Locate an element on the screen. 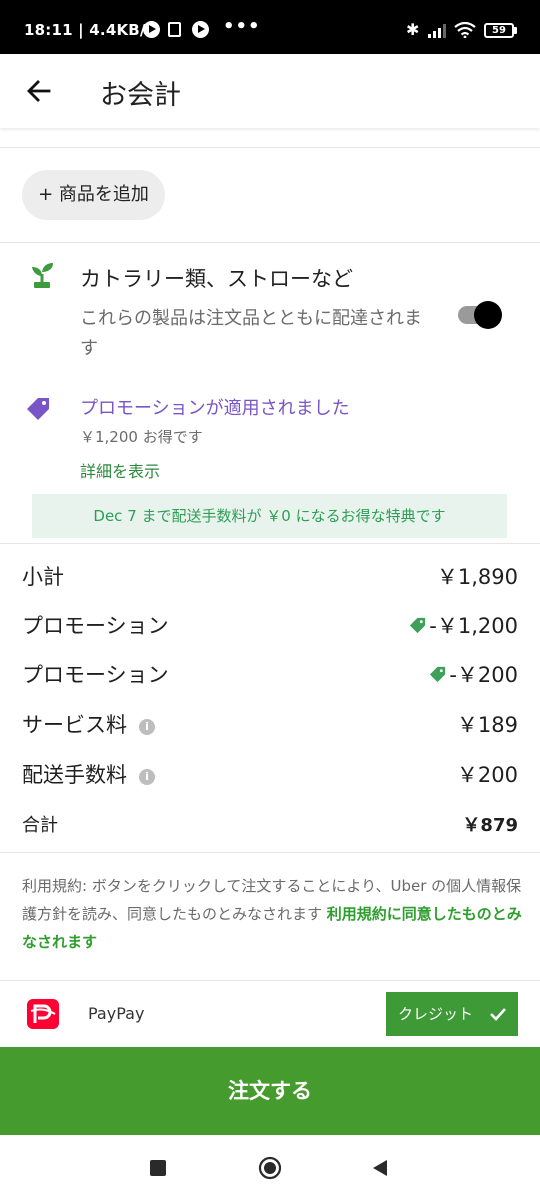 This screenshot has height=1200, width=540. place-order-button: 注文する is located at coordinates (270, 1091).